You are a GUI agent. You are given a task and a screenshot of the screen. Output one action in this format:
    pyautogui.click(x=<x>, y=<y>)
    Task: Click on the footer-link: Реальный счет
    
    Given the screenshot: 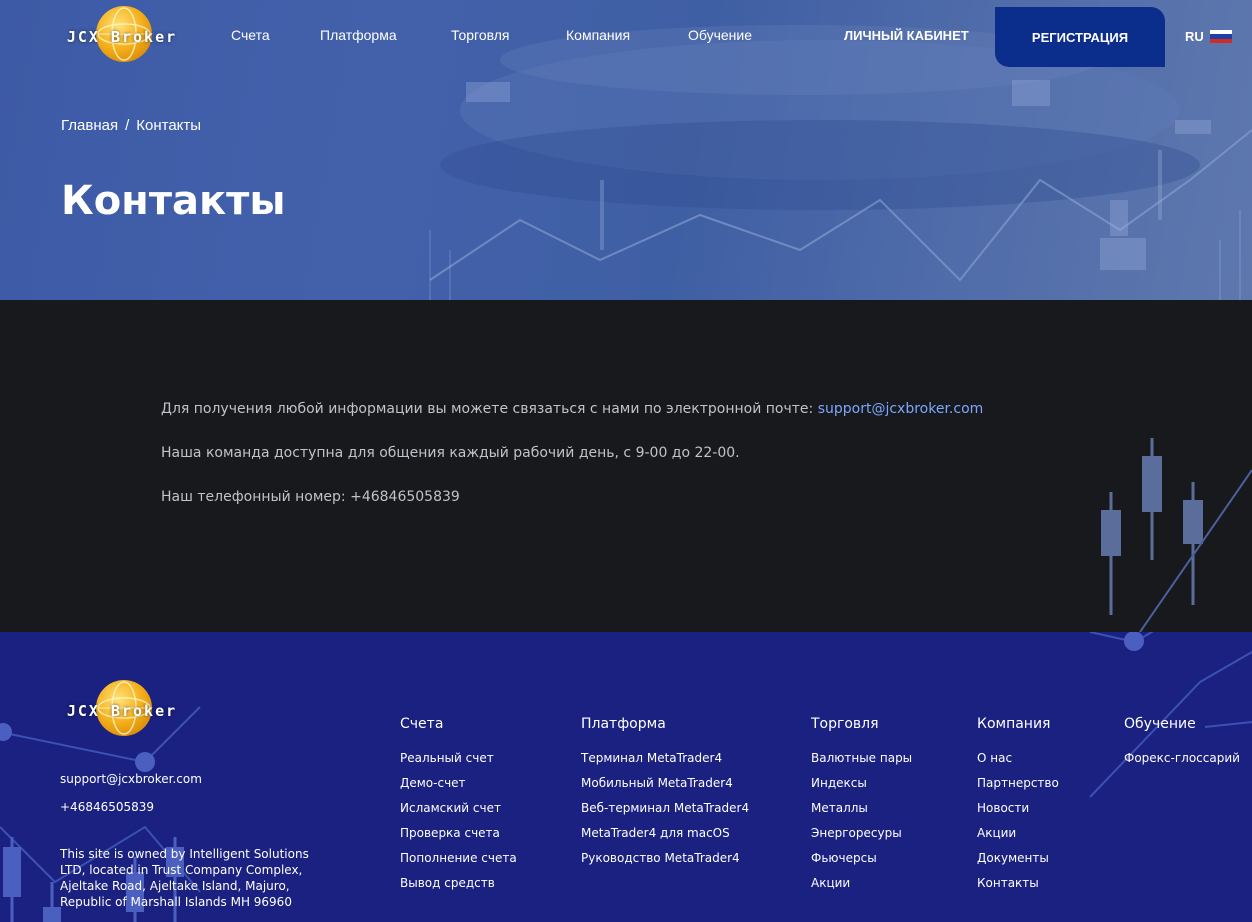 What is the action you would take?
    pyautogui.click(x=458, y=763)
    